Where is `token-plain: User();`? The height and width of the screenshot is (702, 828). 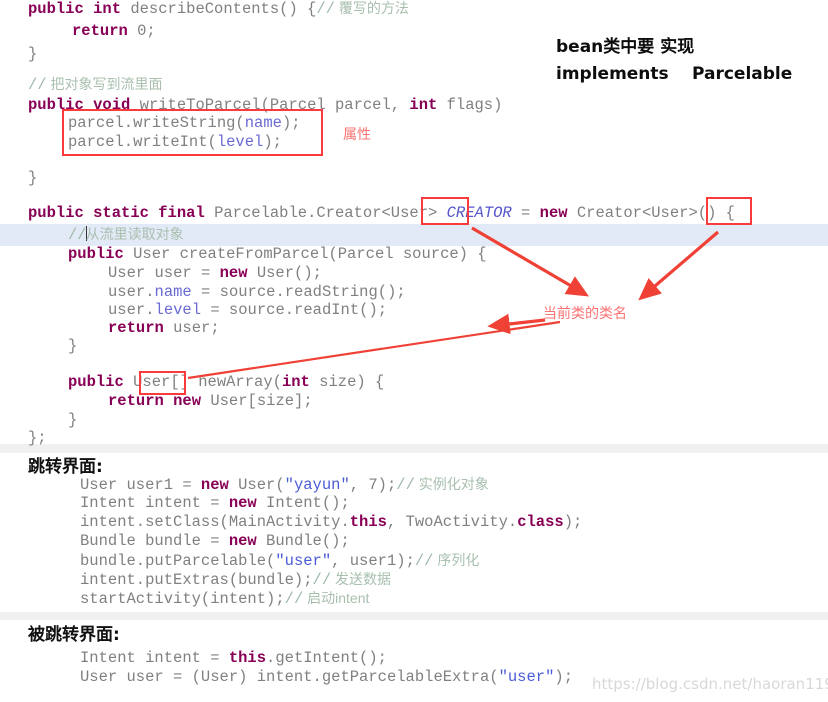 token-plain: User(); is located at coordinates (284, 273).